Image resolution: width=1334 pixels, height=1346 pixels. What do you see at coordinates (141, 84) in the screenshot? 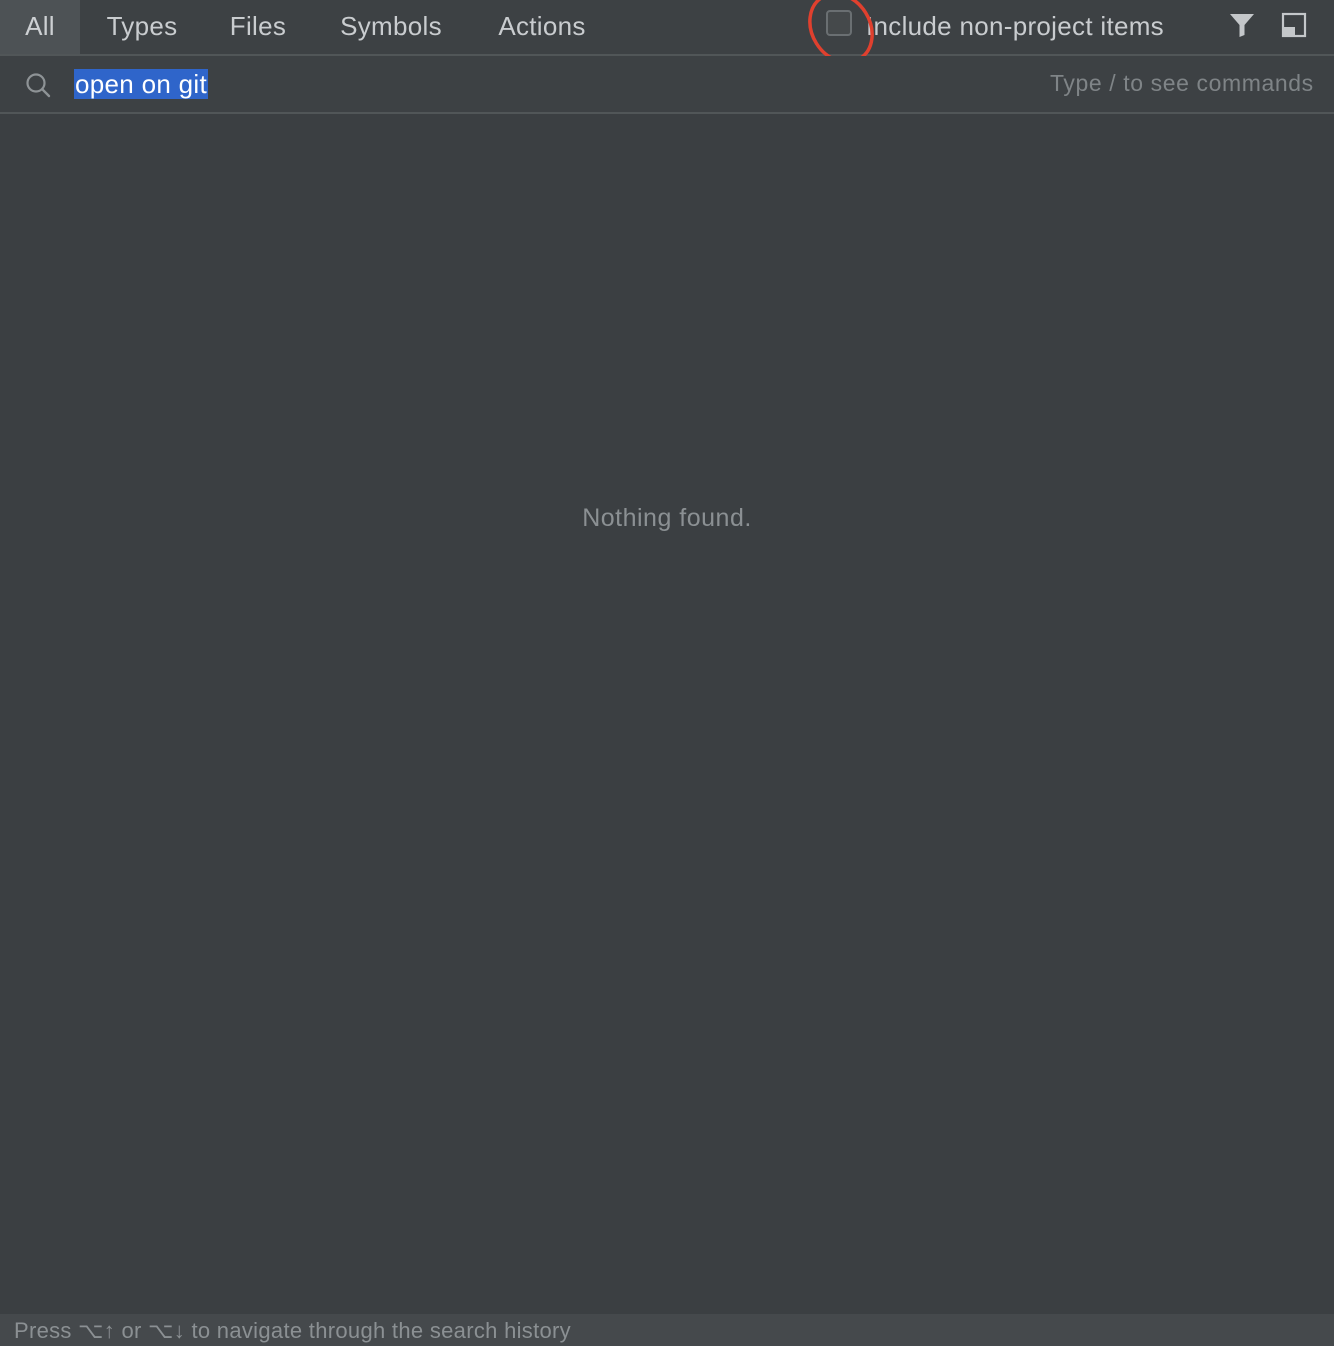
I see `search-input: open on git` at bounding box center [141, 84].